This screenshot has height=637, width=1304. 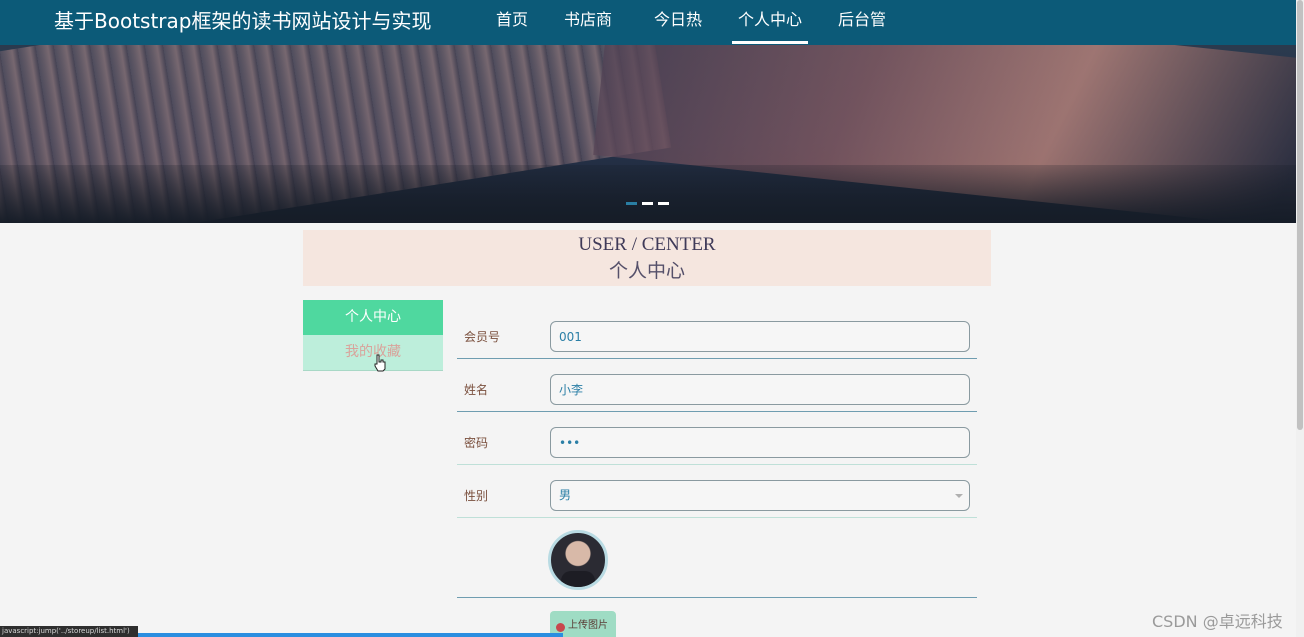 What do you see at coordinates (760, 495) in the screenshot?
I see `gender-select: 男` at bounding box center [760, 495].